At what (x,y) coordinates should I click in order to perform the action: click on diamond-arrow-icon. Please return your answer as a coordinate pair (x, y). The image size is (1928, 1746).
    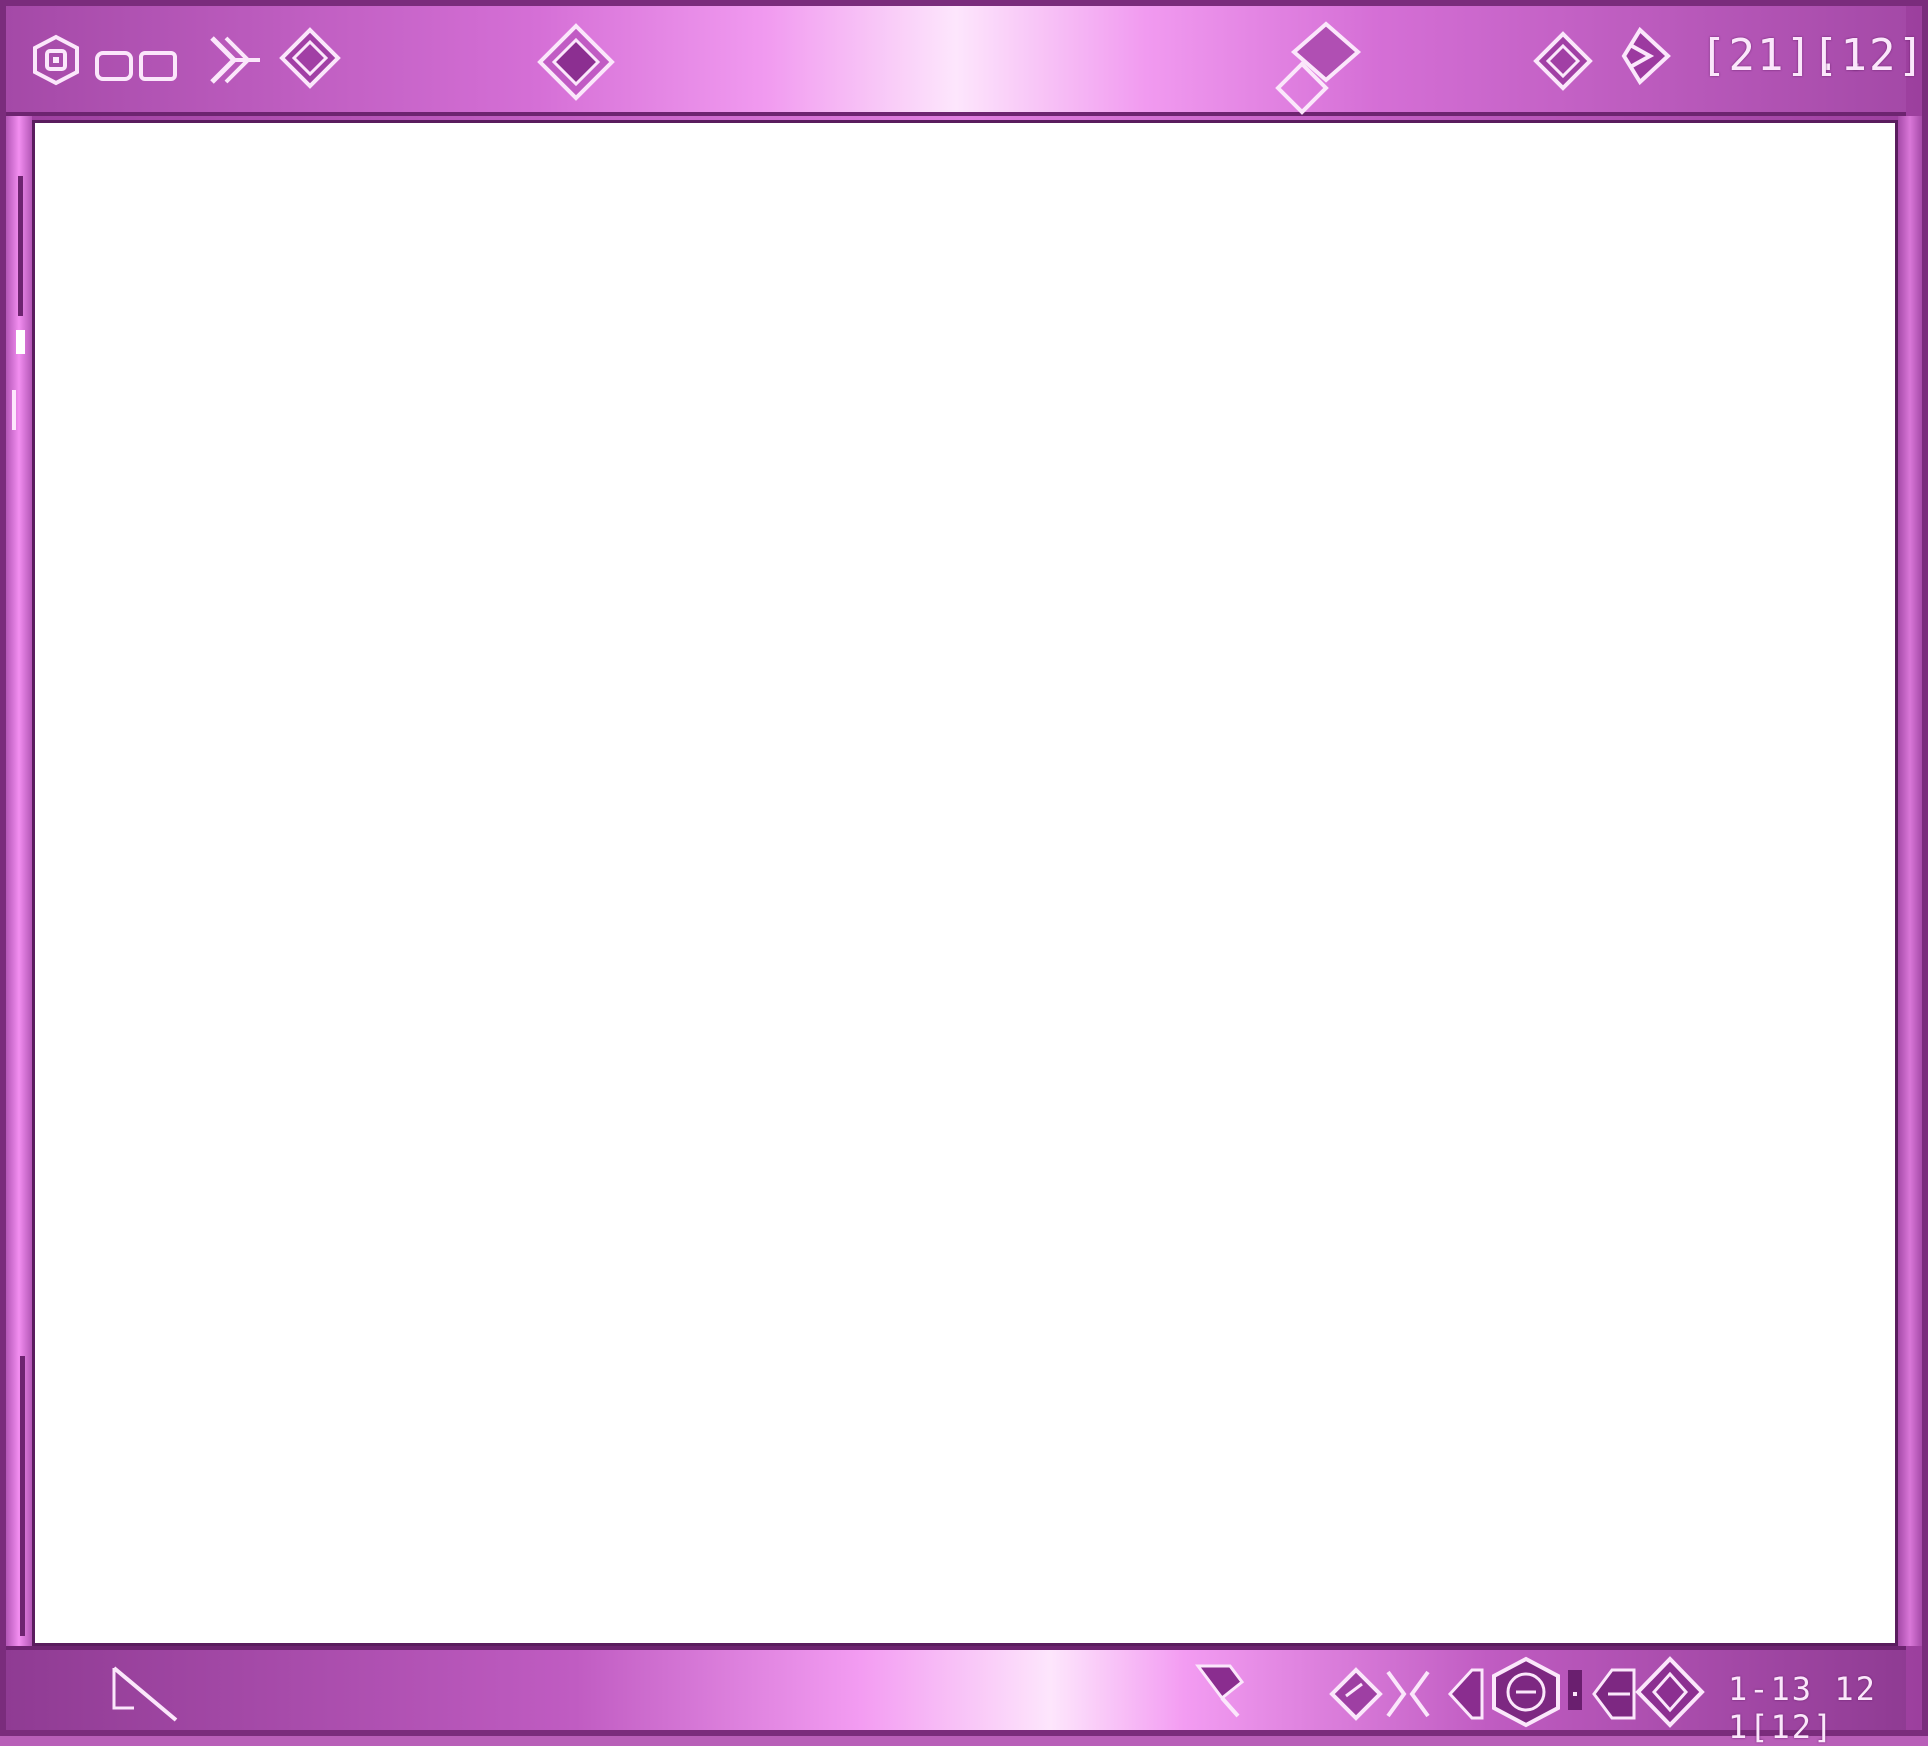
    Looking at the image, I should click on (1643, 57).